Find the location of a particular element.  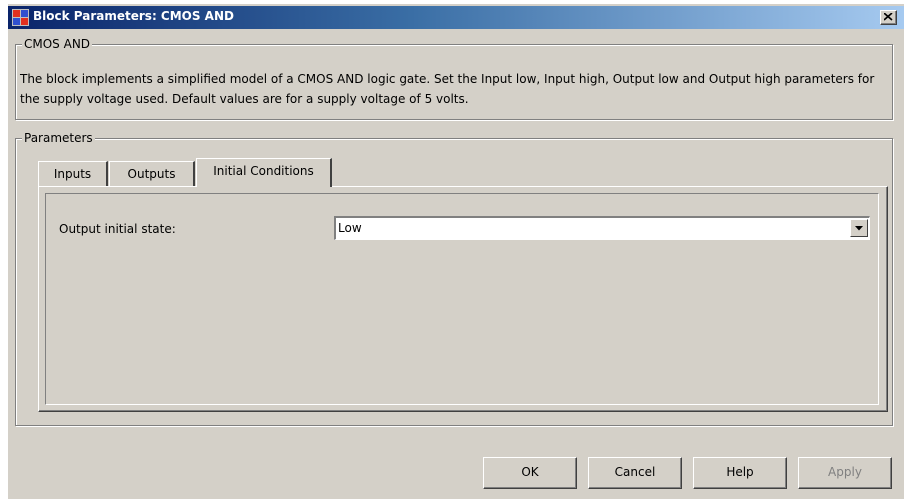

tab-outputs: Outputs is located at coordinates (152, 174).